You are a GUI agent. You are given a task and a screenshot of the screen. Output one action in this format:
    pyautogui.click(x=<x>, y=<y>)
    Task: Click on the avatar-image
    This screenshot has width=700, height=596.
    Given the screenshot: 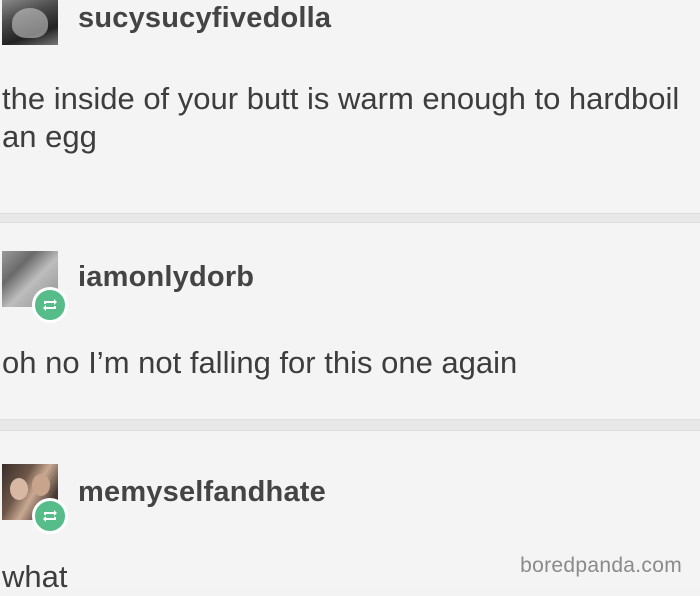 What is the action you would take?
    pyautogui.click(x=30, y=23)
    